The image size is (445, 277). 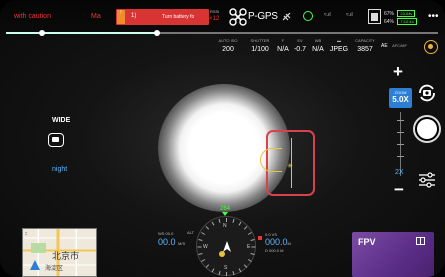 I want to click on flight-progress-bar, so click(x=222, y=33).